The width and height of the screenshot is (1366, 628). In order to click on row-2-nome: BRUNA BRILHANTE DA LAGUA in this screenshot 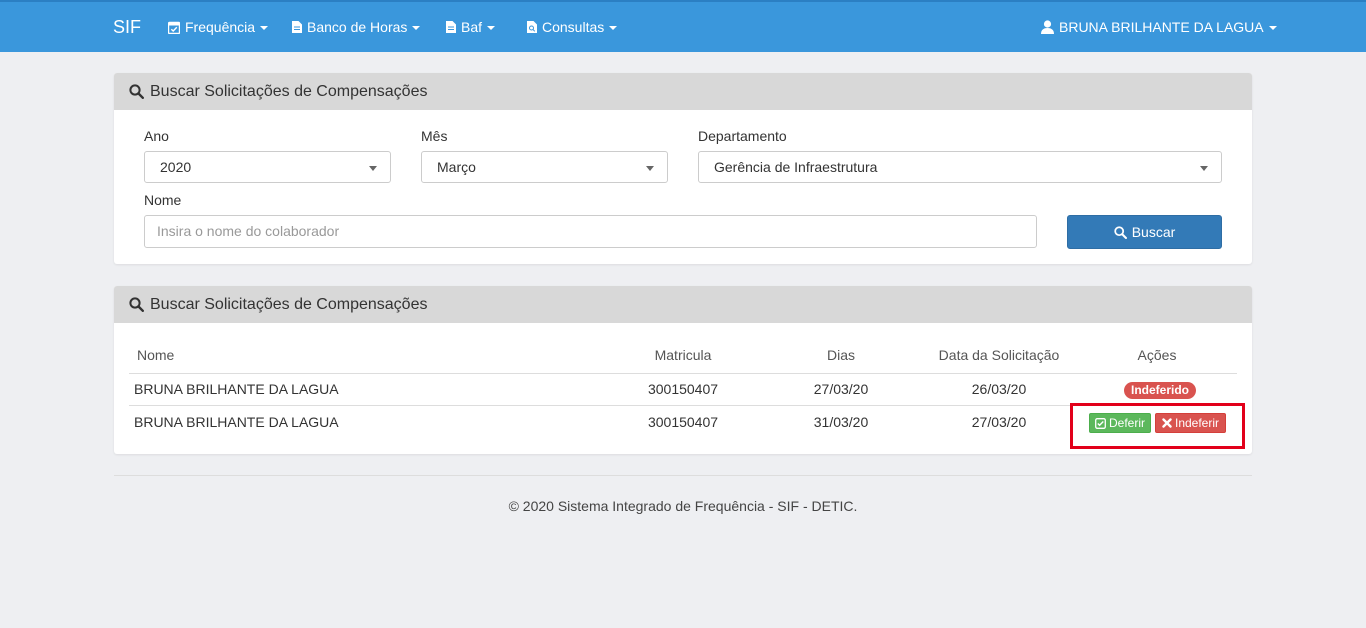, I will do `click(236, 422)`.